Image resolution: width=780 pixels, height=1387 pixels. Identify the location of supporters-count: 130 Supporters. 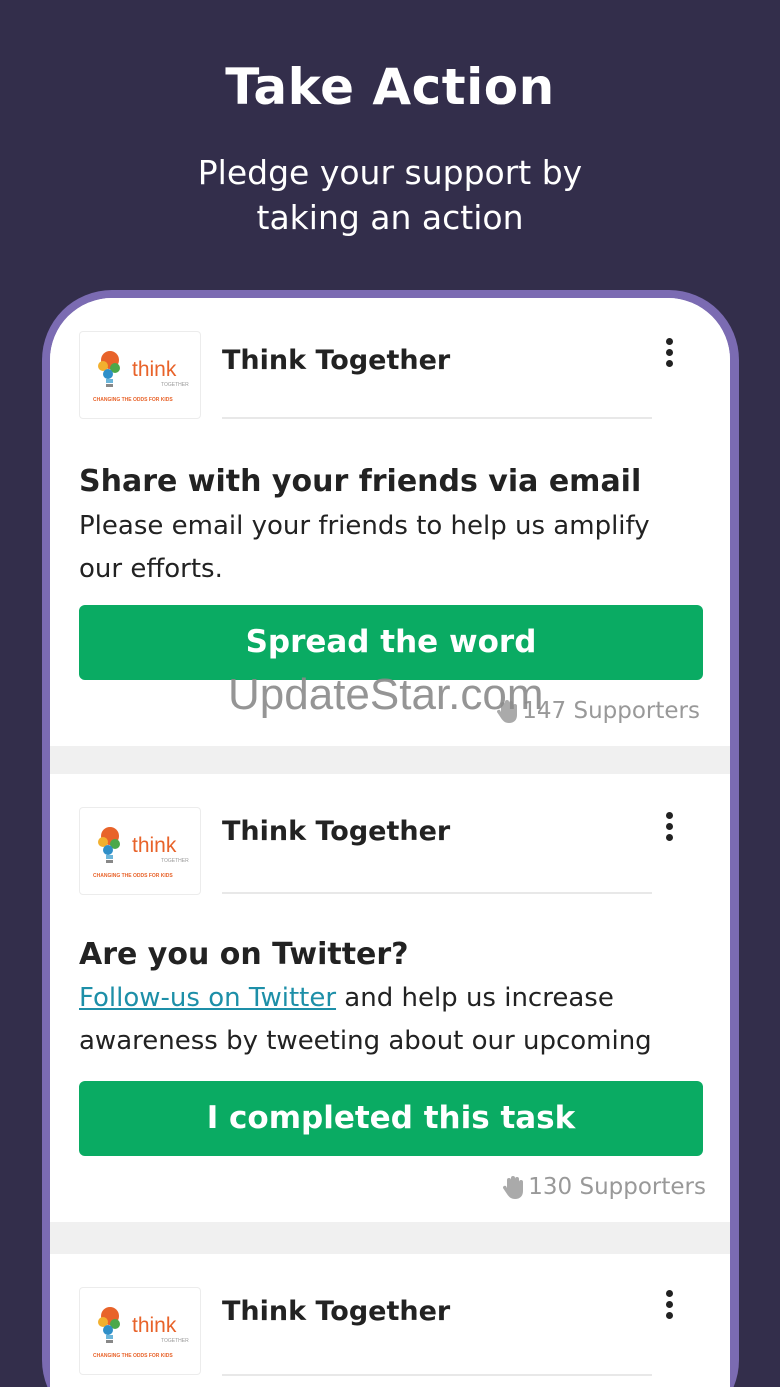
(604, 1187).